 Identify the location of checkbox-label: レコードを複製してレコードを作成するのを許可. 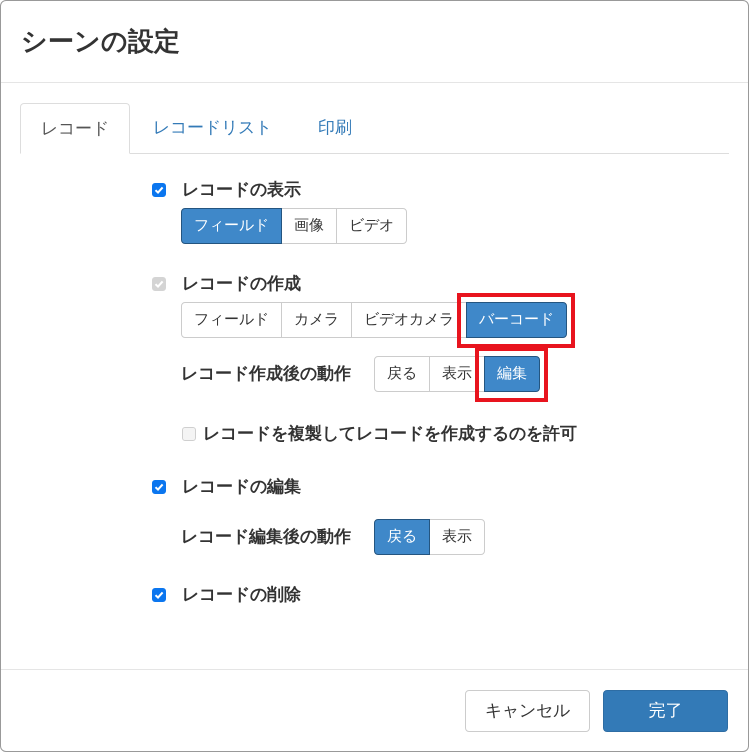
(390, 434).